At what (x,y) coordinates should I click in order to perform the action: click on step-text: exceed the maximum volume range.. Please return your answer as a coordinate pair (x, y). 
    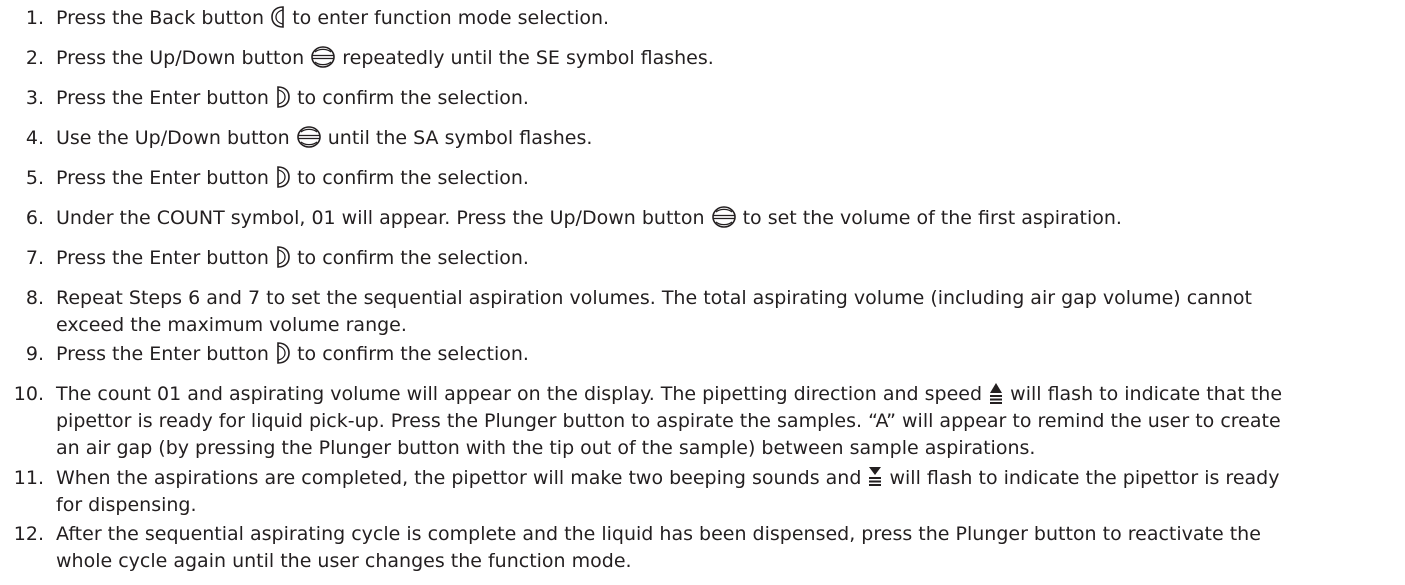
    Looking at the image, I should click on (231, 325).